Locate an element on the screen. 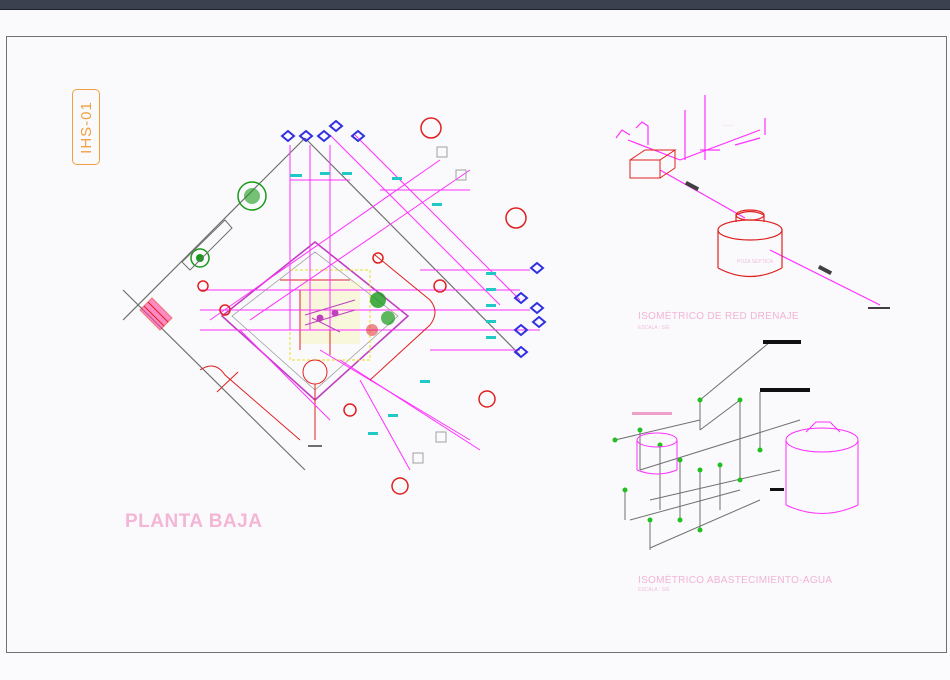 Image resolution: width=950 pixels, height=680 pixels. elevated-water-tanks is located at coordinates (747, 467).